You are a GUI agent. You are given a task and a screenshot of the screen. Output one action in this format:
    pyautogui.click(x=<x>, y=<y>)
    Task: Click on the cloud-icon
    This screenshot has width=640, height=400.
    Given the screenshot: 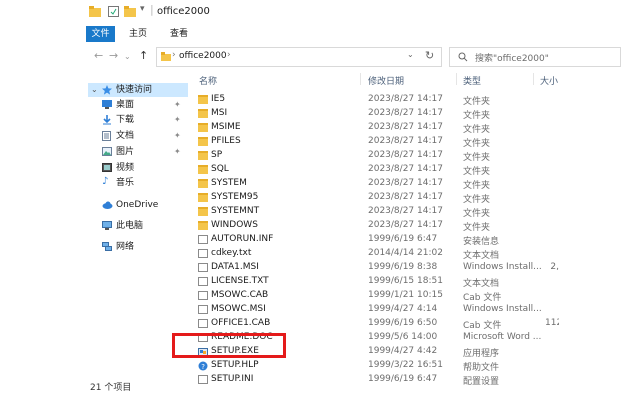 What is the action you would take?
    pyautogui.click(x=107, y=204)
    